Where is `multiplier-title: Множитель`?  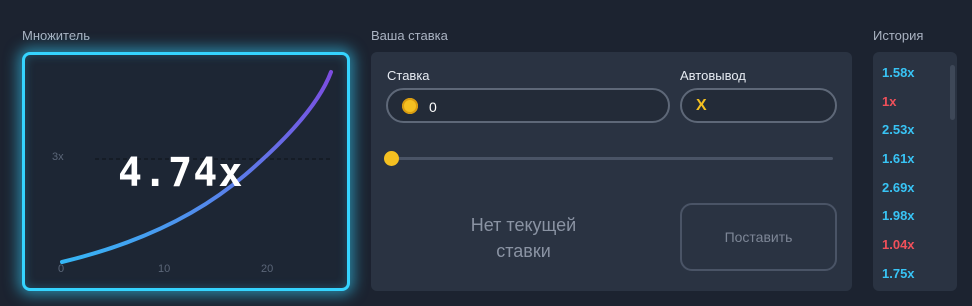 multiplier-title: Множитель is located at coordinates (56, 35).